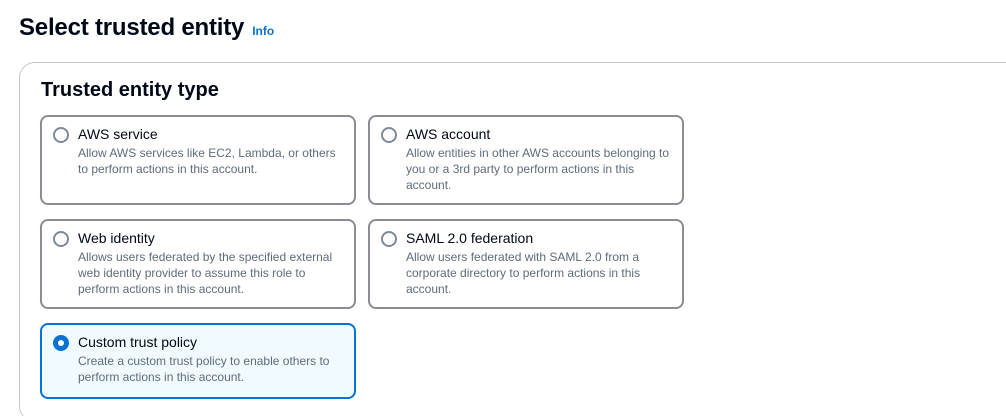 This screenshot has height=416, width=1006. What do you see at coordinates (61, 343) in the screenshot?
I see `radio-button-selected` at bounding box center [61, 343].